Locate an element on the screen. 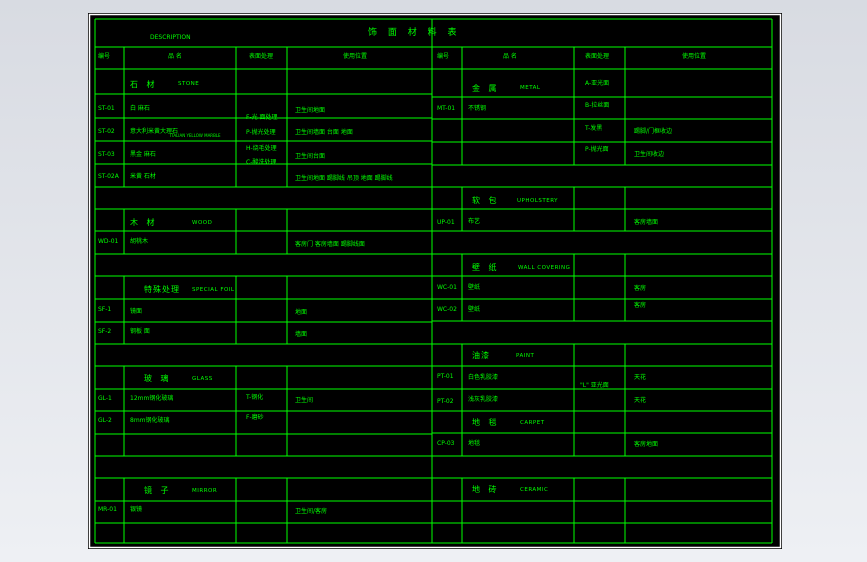 The image size is (867, 562). metal-section-en: METAL is located at coordinates (530, 88).